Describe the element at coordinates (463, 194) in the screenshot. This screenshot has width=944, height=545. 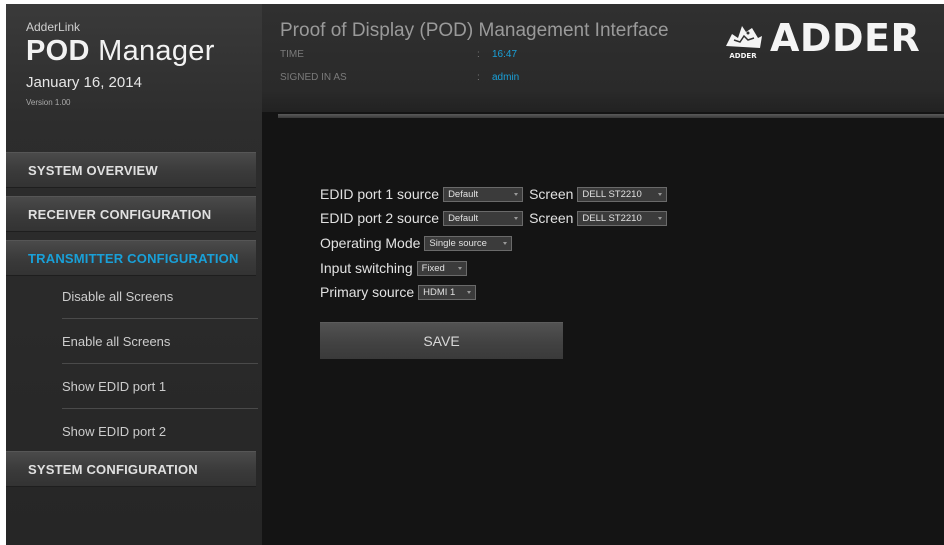
I see `edid-port-1-source-value: Default` at that location.